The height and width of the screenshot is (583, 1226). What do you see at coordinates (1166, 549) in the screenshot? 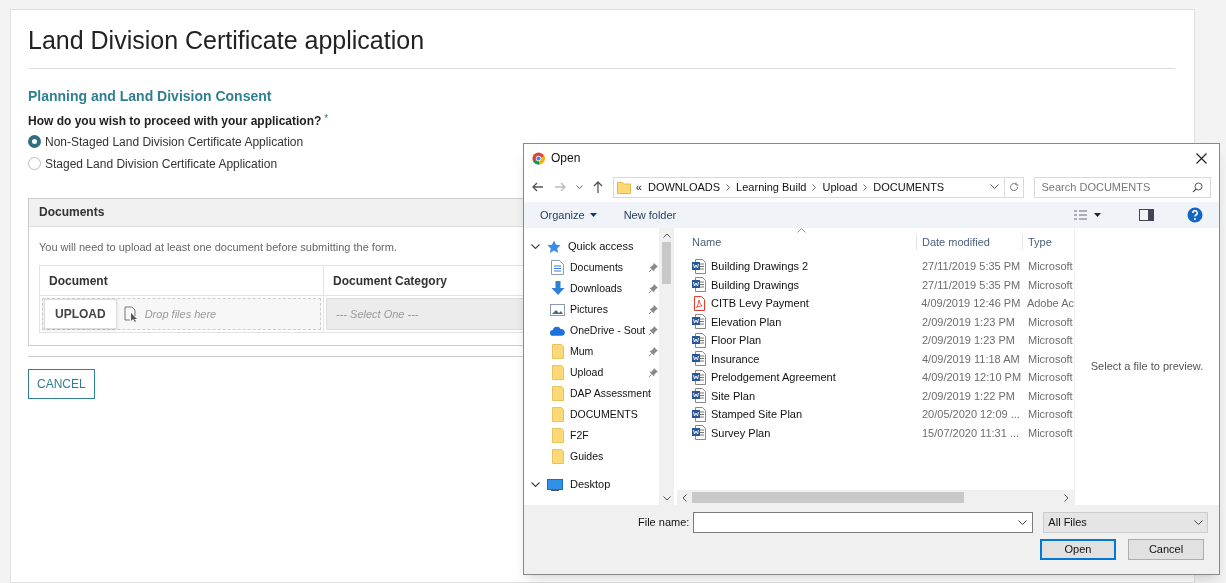
I see `cancel-button: Cancel` at bounding box center [1166, 549].